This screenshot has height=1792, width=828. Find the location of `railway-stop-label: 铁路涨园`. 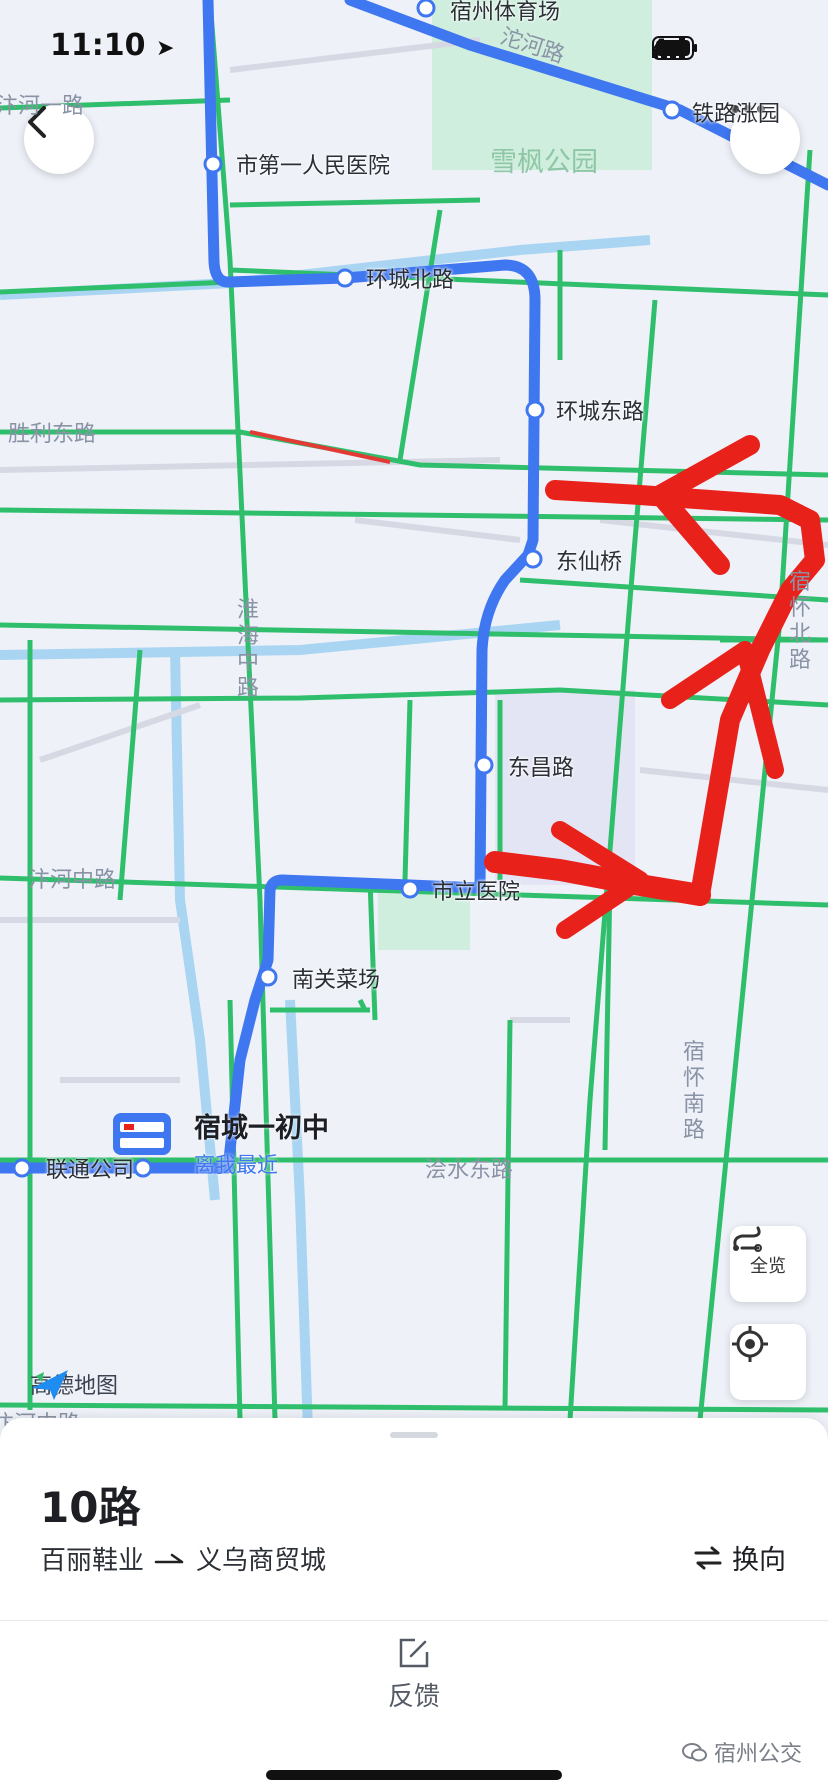

railway-stop-label: 铁路涨园 is located at coordinates (736, 114).